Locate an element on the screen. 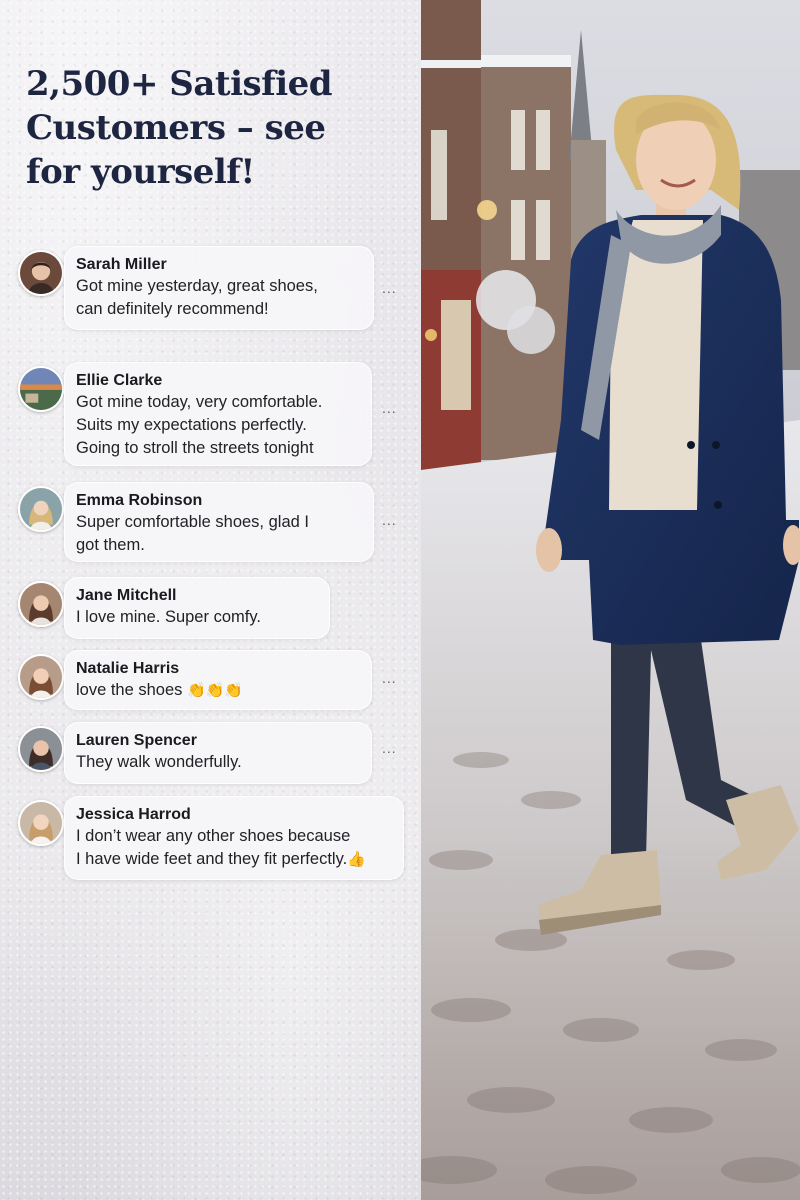 This screenshot has height=1200, width=800. commenter-name: Ellie Clarke is located at coordinates (217, 381).